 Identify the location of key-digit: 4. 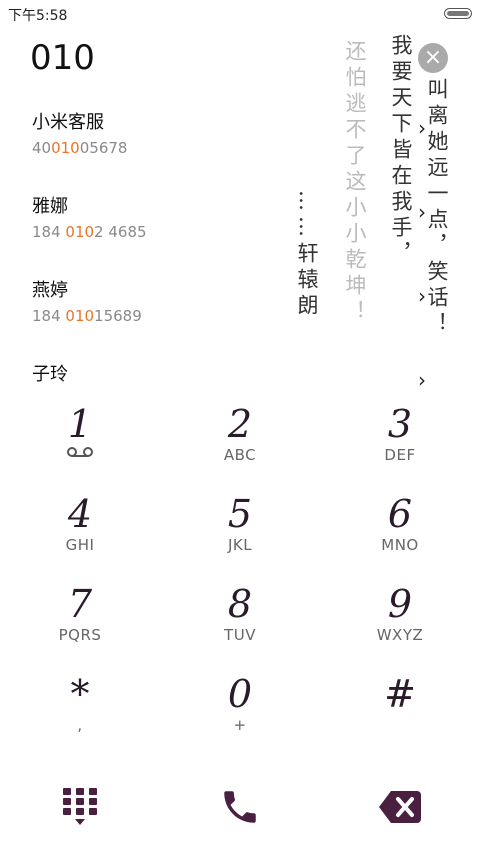
(80, 514).